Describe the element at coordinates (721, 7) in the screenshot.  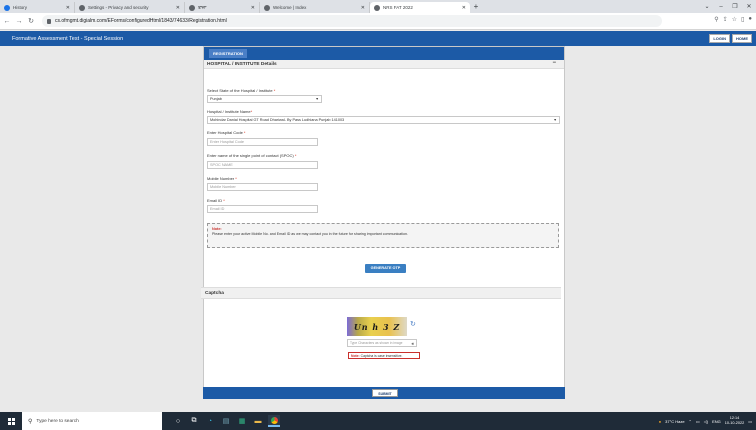
I see `minimize-icon: –` at that location.